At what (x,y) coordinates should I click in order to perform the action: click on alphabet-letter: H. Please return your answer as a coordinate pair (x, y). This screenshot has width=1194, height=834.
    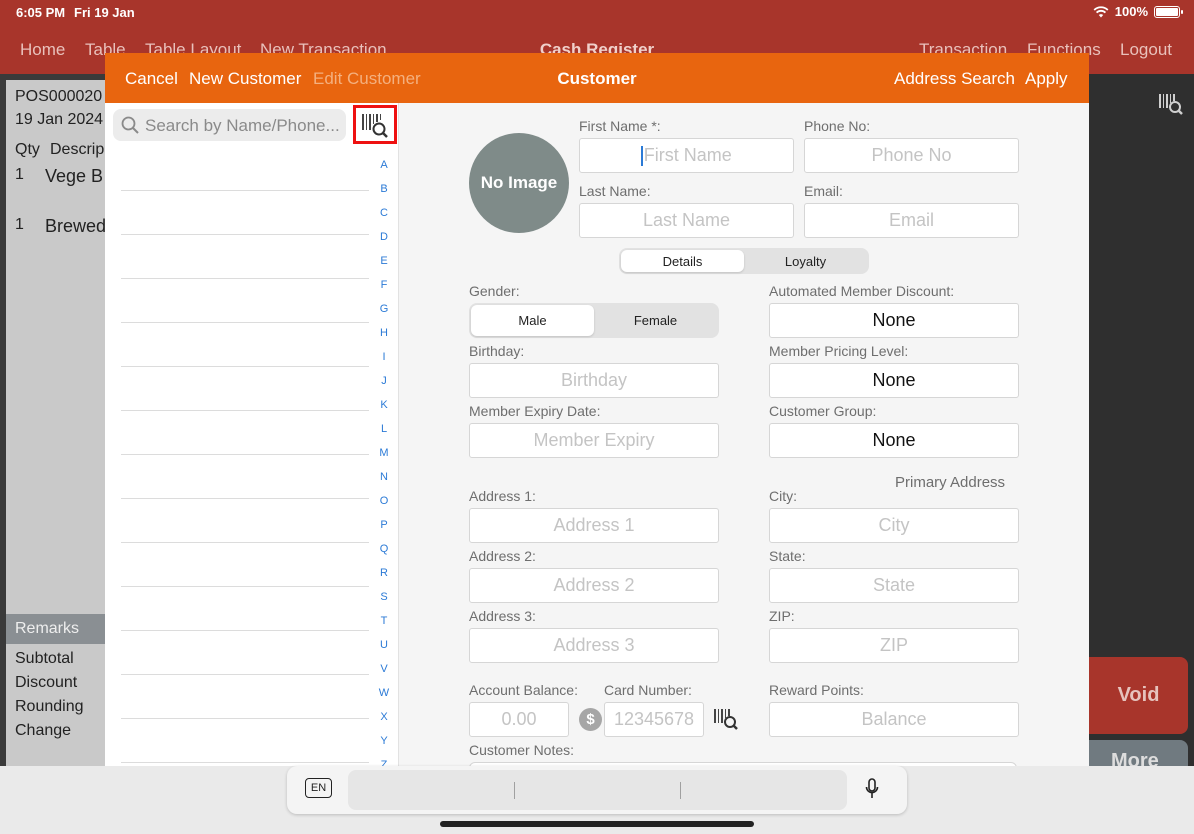
    Looking at the image, I should click on (384, 335).